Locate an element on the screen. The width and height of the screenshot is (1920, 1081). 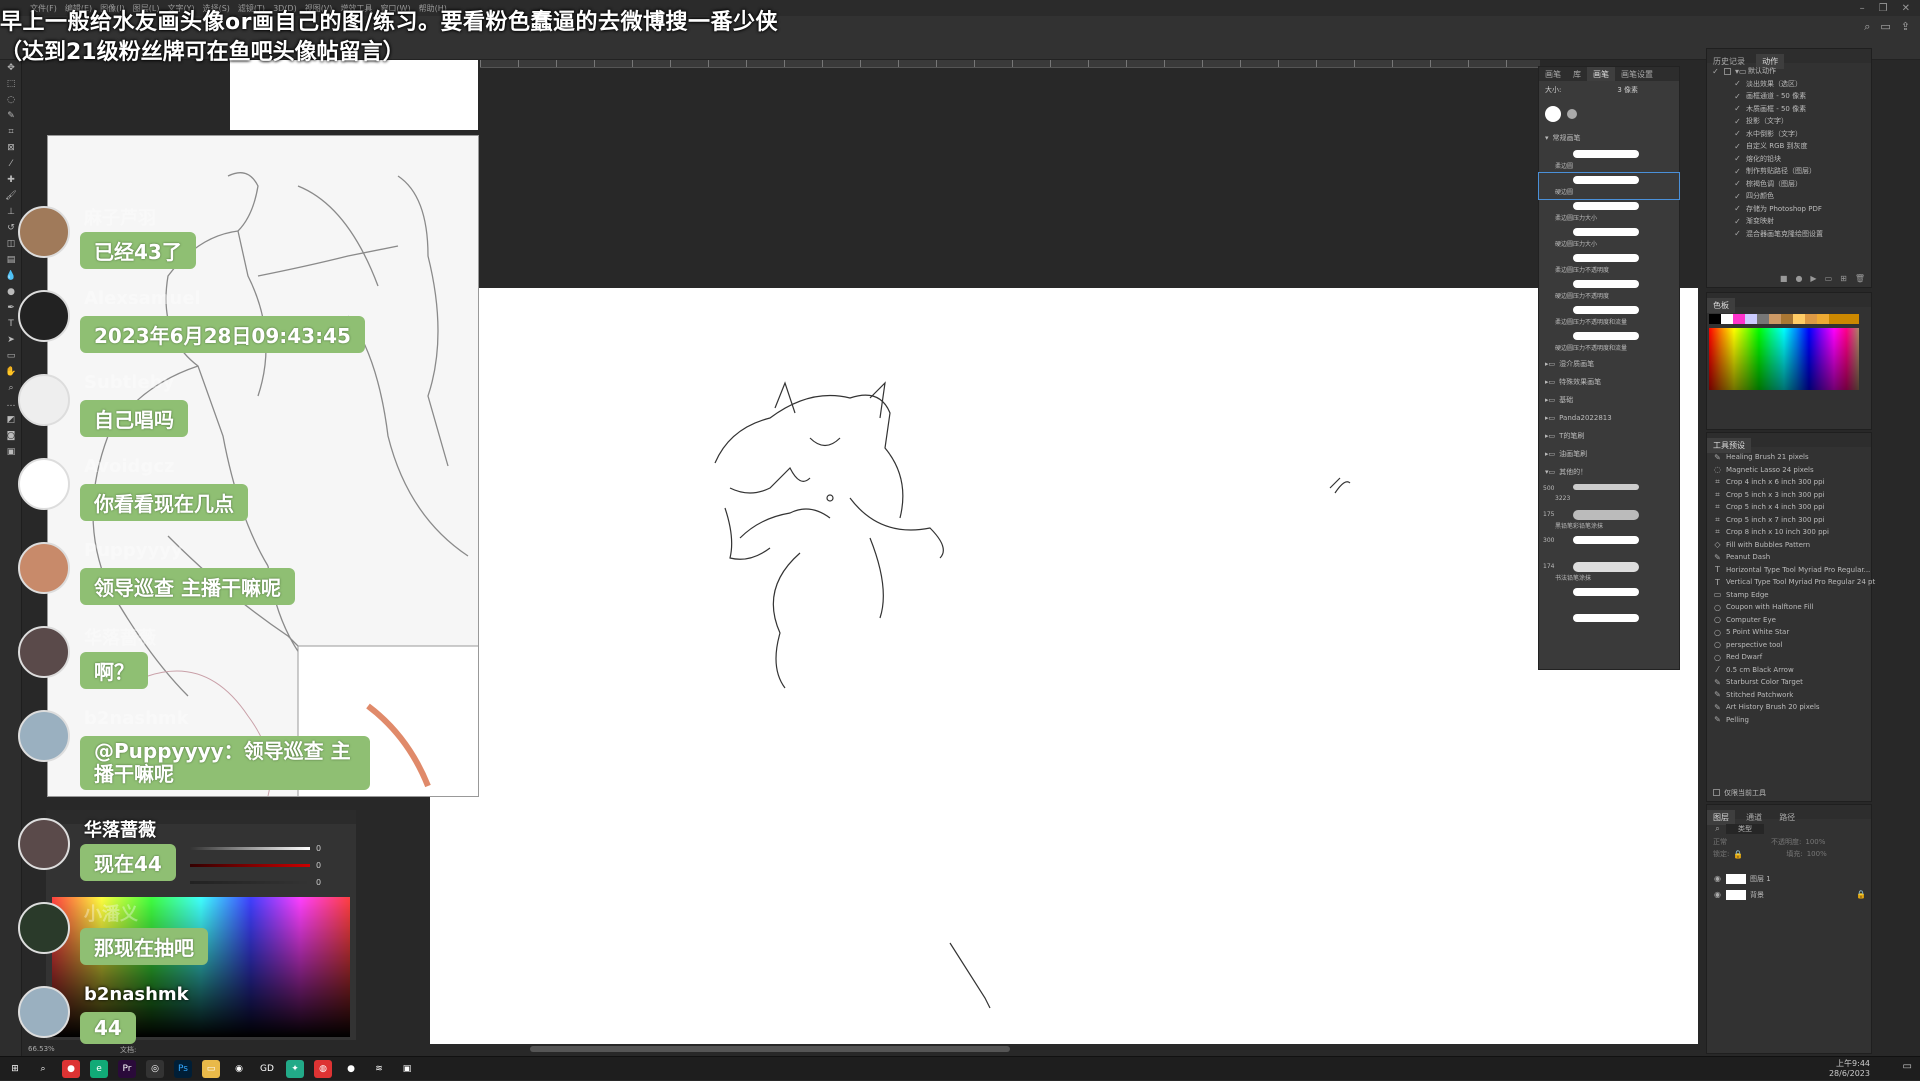
brush-folder: ▸▭ T的笔刷 is located at coordinates (1609, 436).